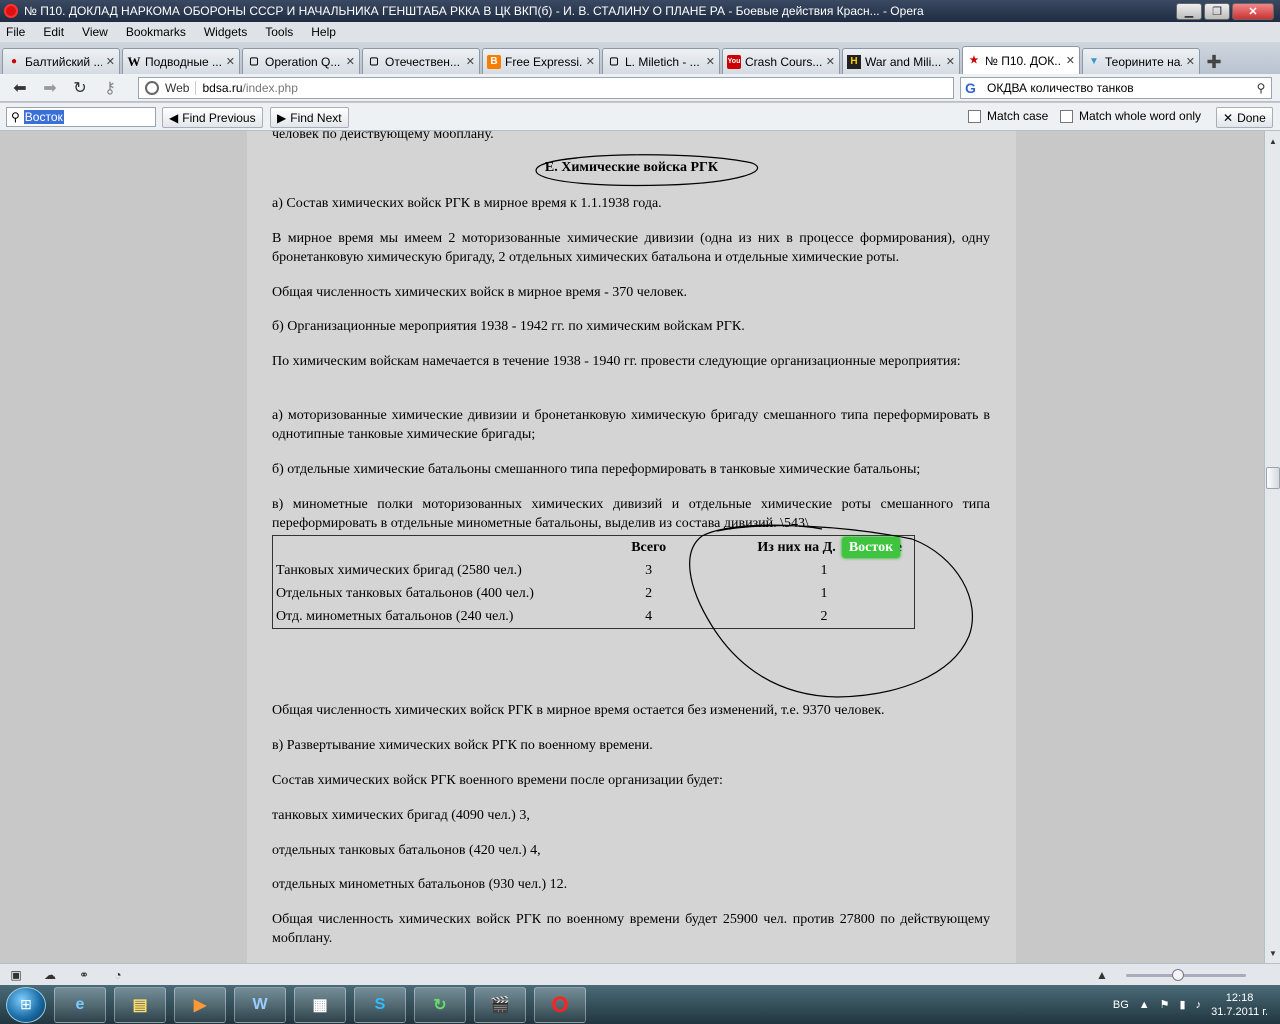 Image resolution: width=1280 pixels, height=1024 pixels. Describe the element at coordinates (14, 61) in the screenshot. I see `opera-page-icon: ●` at that location.